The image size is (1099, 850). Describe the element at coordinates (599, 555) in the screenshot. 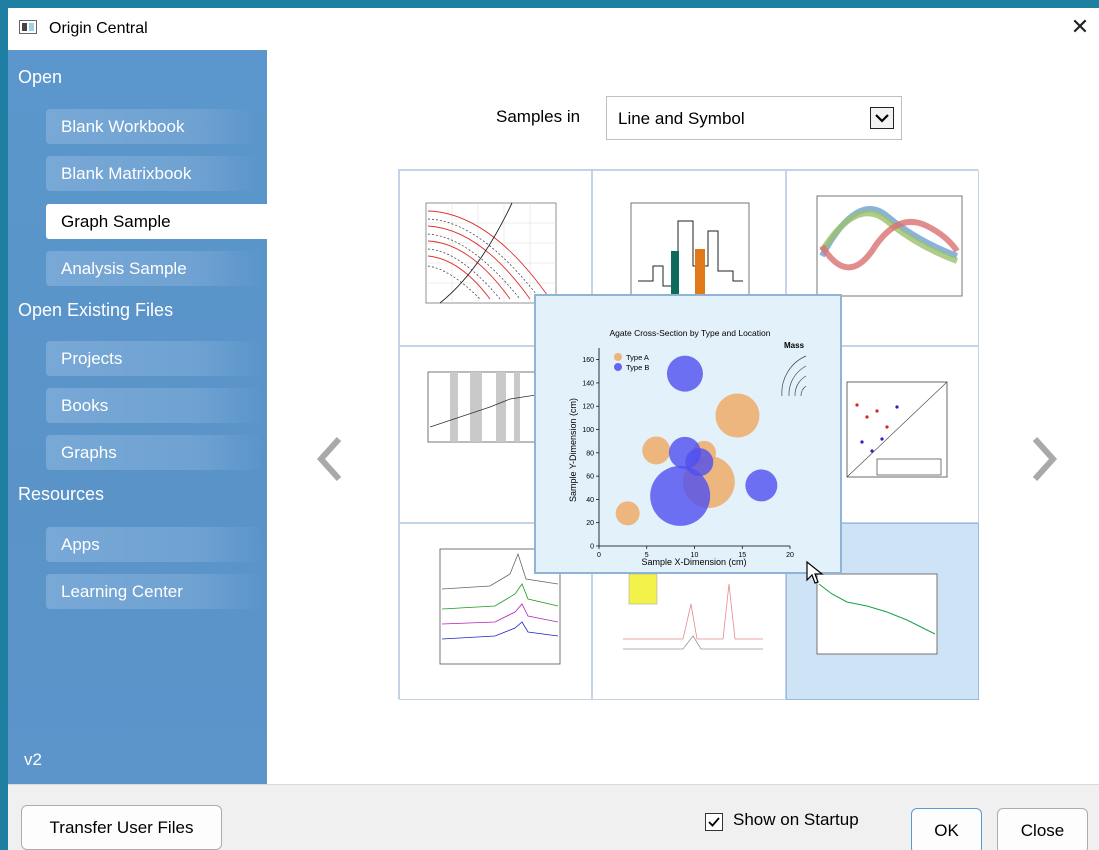

I see `x-tick-label: 0` at that location.